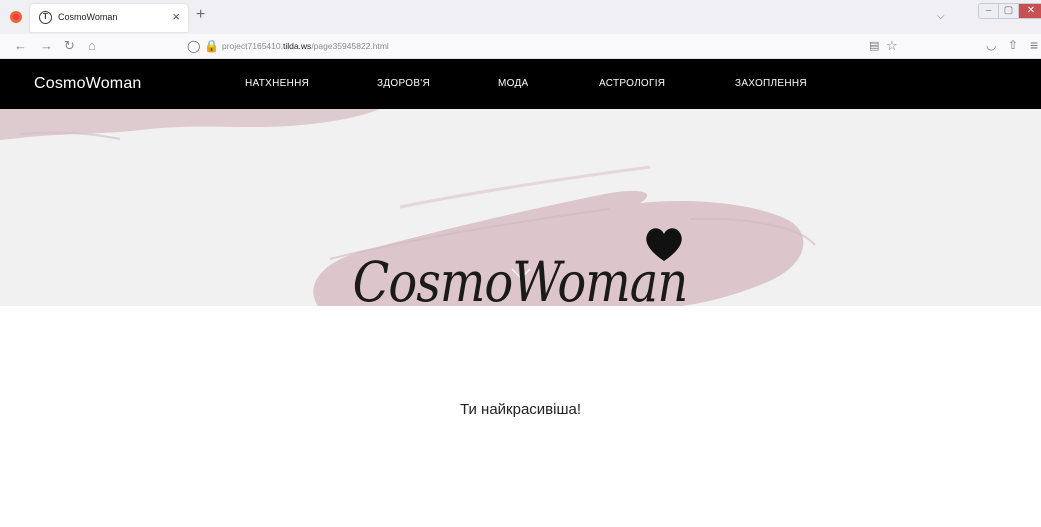 The width and height of the screenshot is (1041, 527). I want to click on forward-arrow-icon: →, so click(46, 46).